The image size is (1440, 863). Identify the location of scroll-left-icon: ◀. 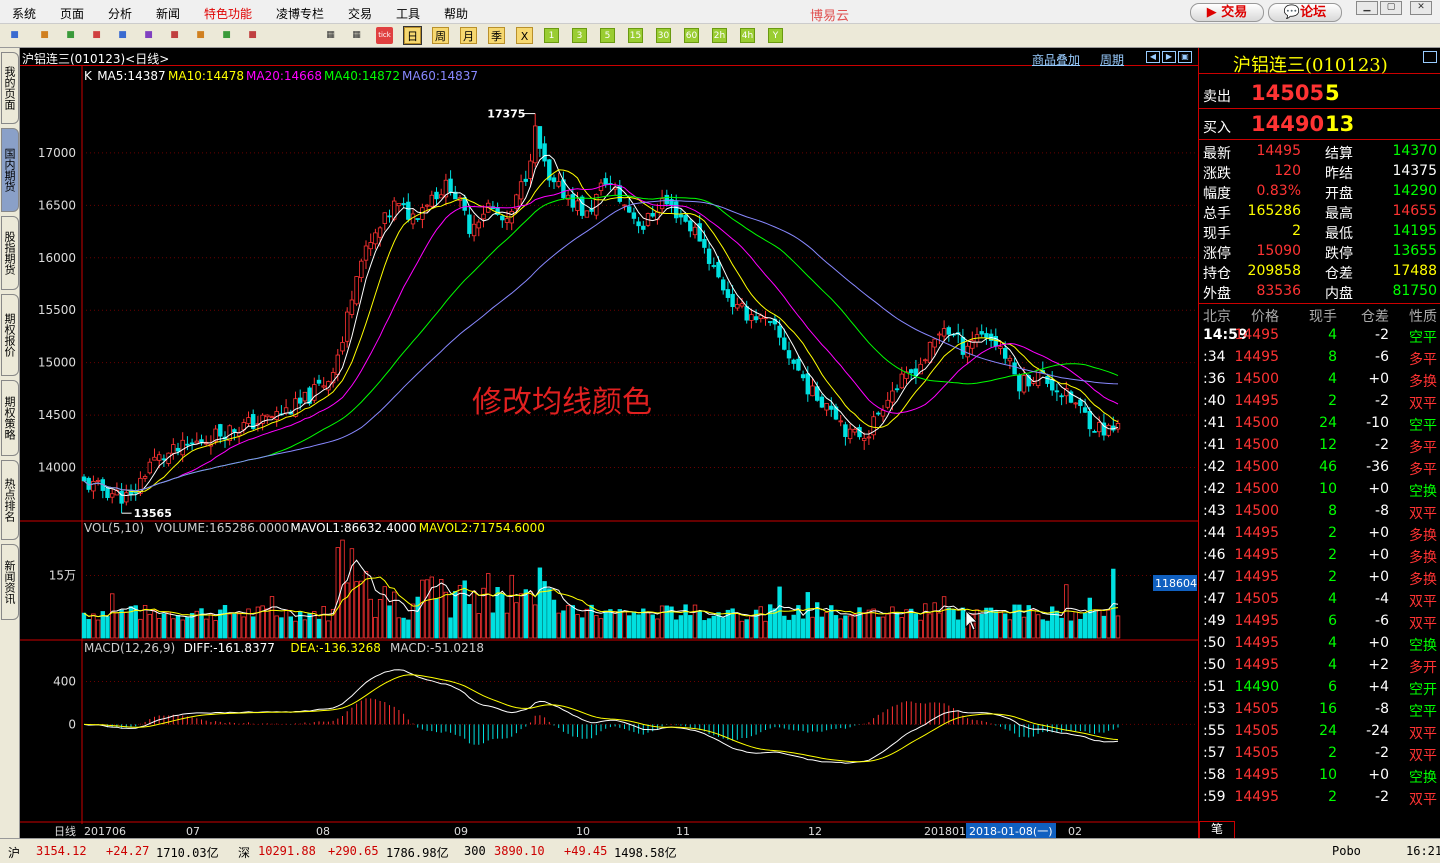
(1153, 57).